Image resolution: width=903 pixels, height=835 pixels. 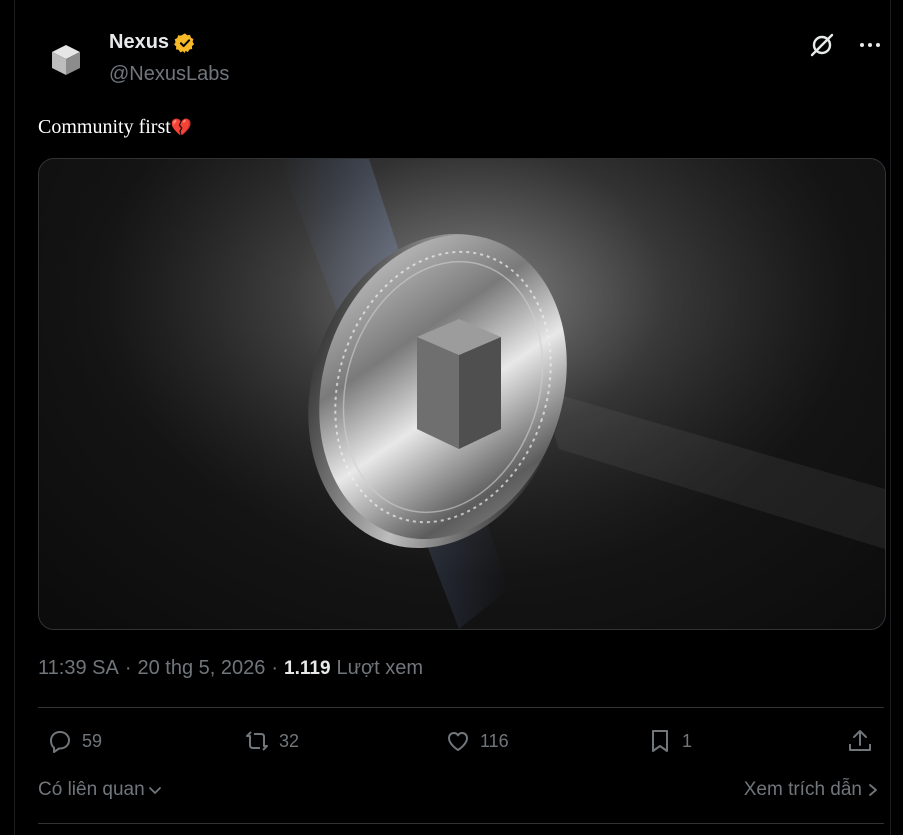 I want to click on grok-icon, so click(x=822, y=45).